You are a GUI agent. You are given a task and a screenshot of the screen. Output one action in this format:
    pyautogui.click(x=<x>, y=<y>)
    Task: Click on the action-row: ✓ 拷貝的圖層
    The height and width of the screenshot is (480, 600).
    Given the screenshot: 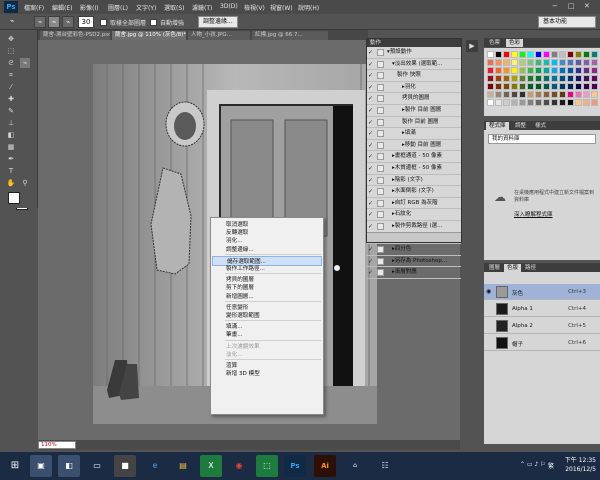 What is the action you would take?
    pyautogui.click(x=414, y=99)
    